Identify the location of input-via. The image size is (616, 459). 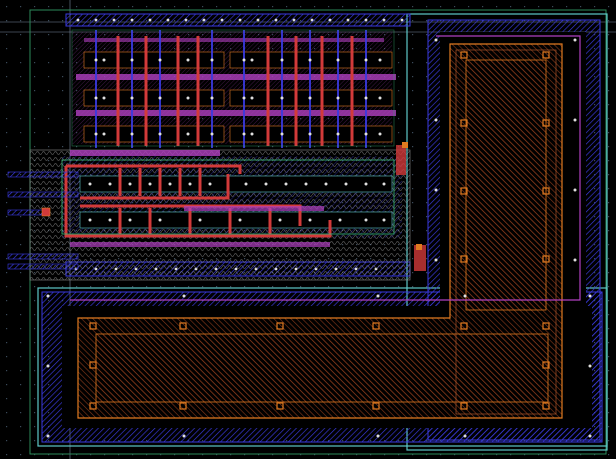
(46, 212).